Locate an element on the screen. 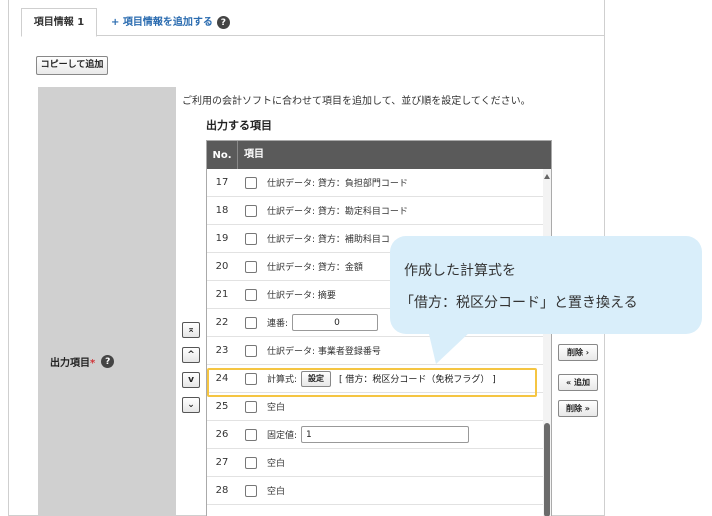  move-down-button: v is located at coordinates (191, 380).